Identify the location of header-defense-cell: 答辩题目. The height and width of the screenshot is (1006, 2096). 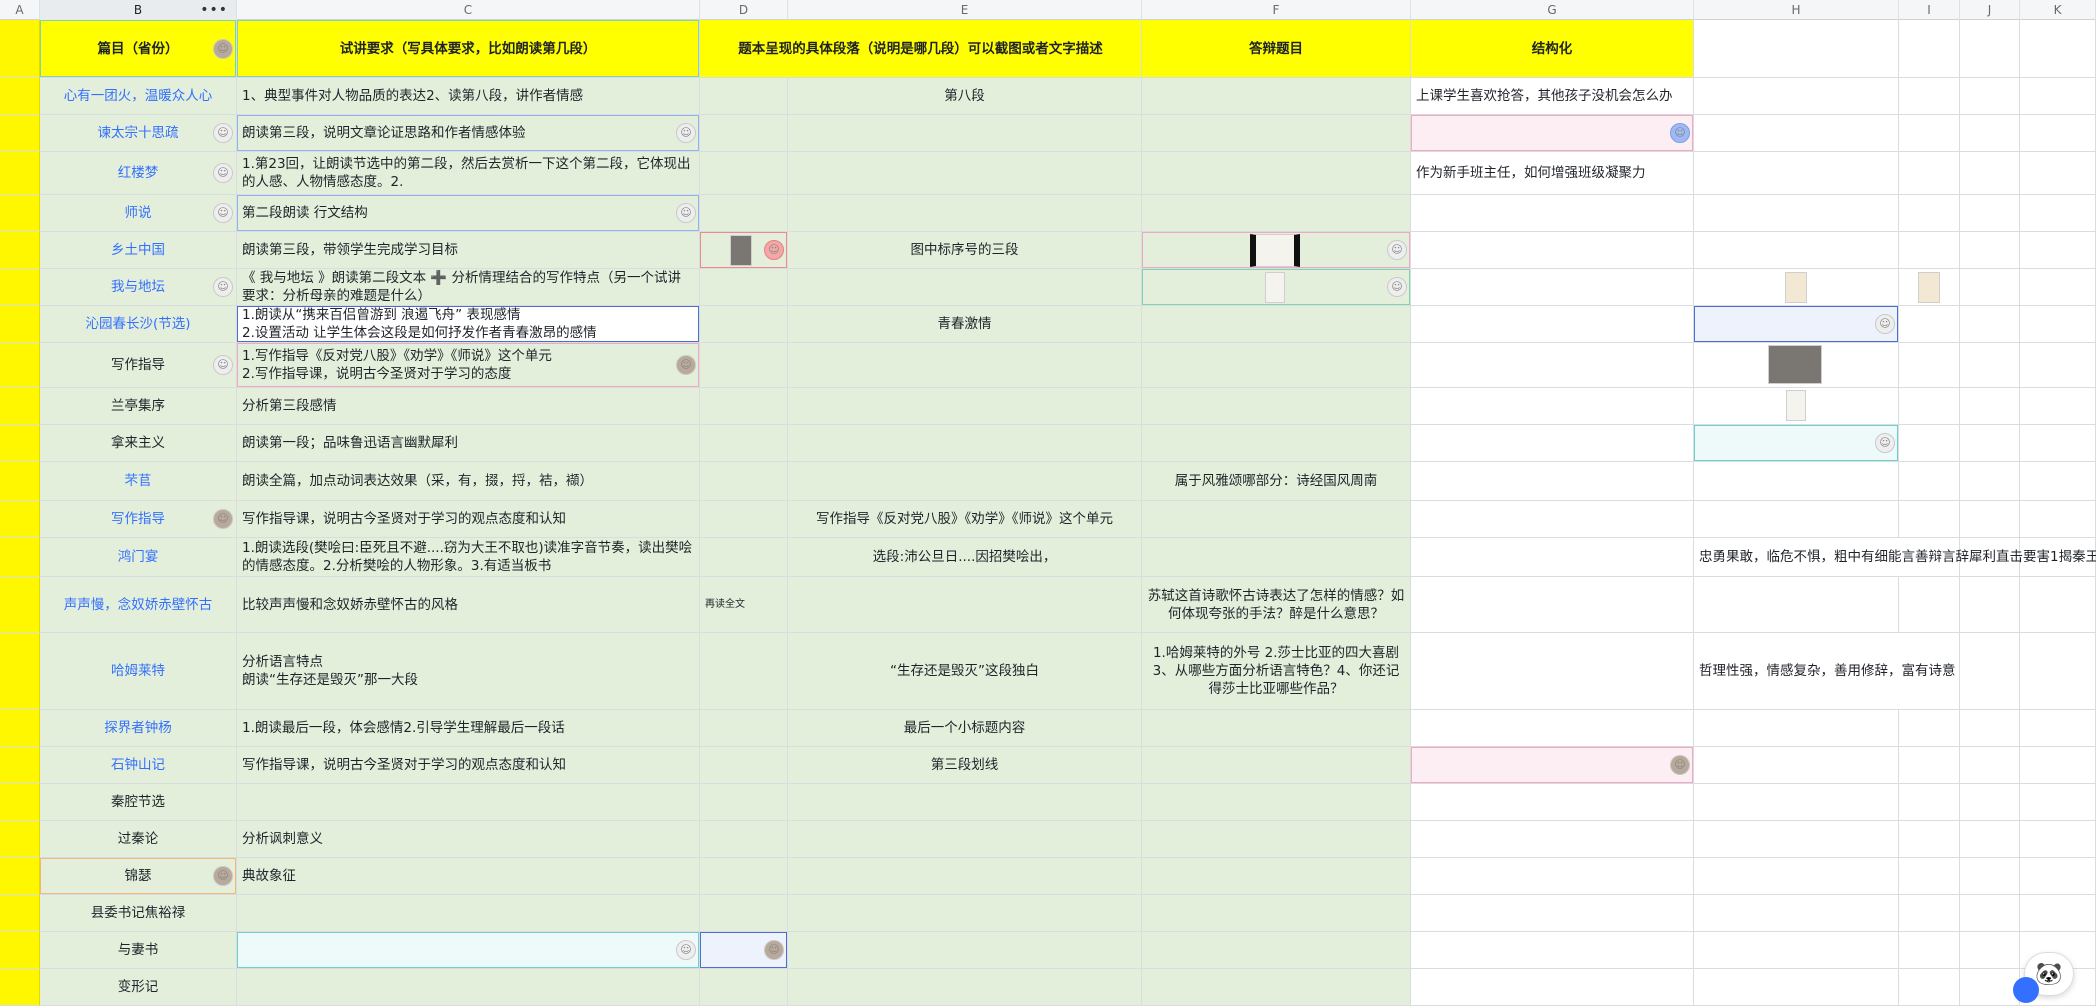
(1276, 49).